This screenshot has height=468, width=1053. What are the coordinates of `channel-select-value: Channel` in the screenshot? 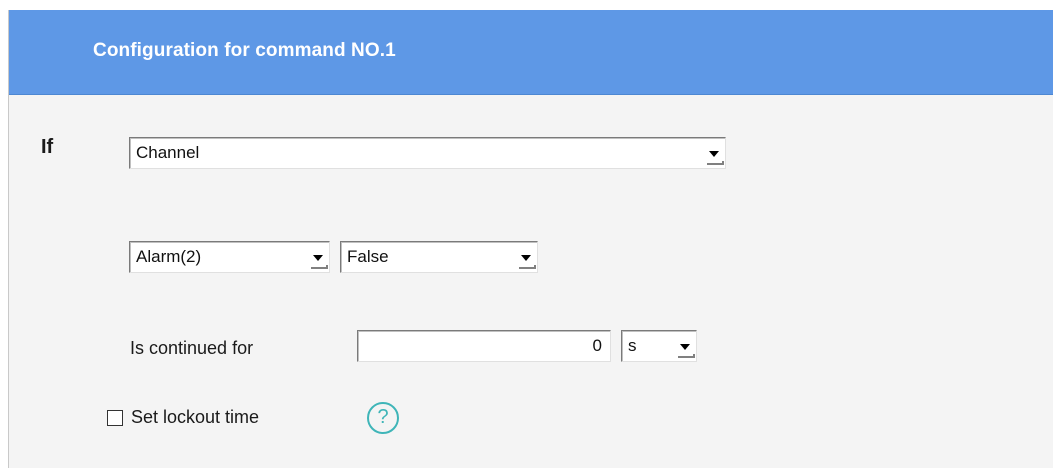 It's located at (168, 152).